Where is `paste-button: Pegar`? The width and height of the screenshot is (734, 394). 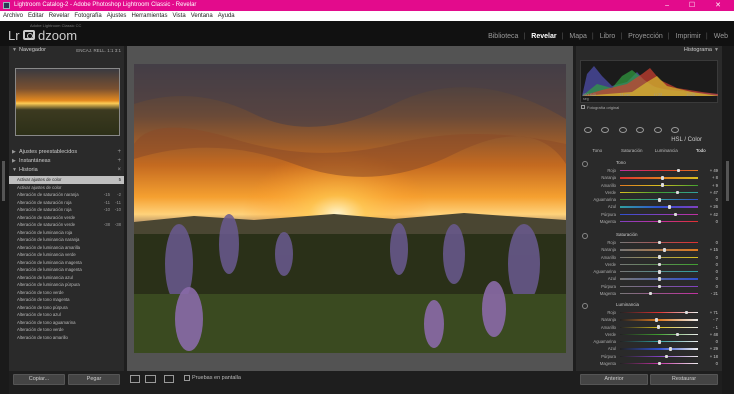
paste-button: Pegar is located at coordinates (94, 379).